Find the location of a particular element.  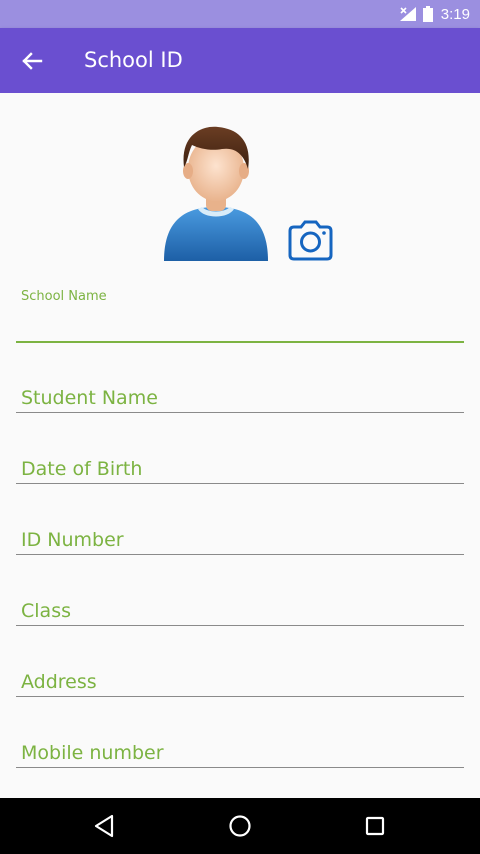

recents-icon is located at coordinates (375, 826).